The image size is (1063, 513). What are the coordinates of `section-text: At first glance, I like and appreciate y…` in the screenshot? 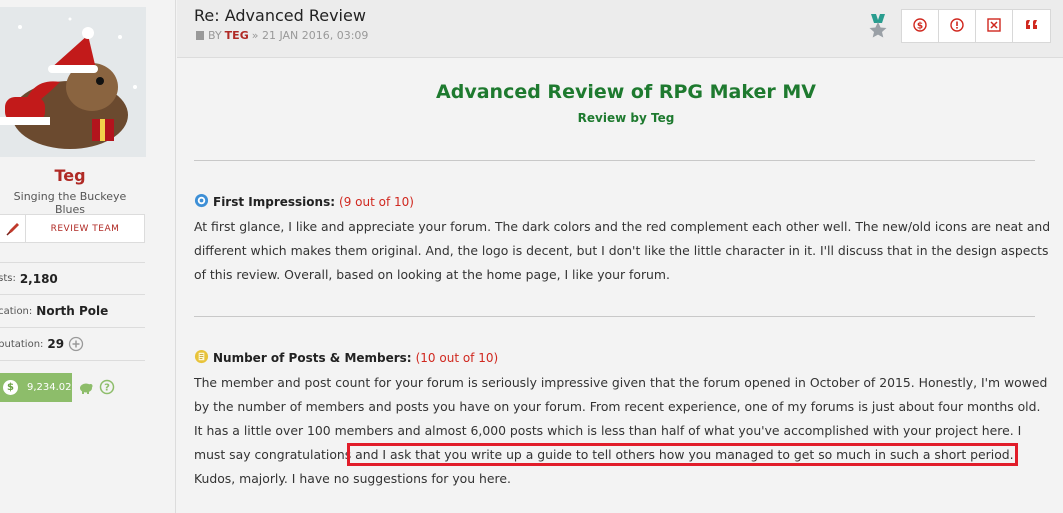 It's located at (622, 250).